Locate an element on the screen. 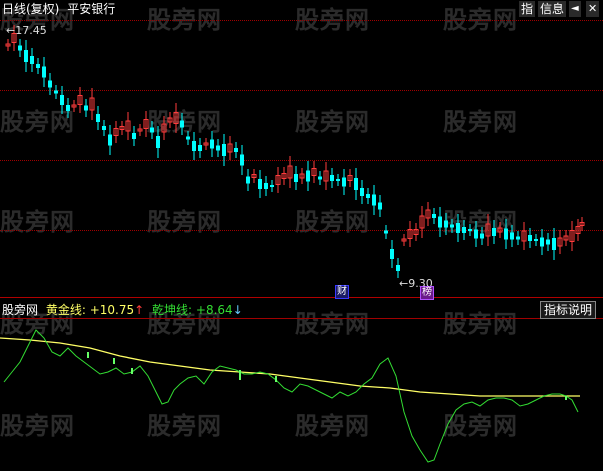  indicator-help-button: 指标说明 is located at coordinates (568, 310).